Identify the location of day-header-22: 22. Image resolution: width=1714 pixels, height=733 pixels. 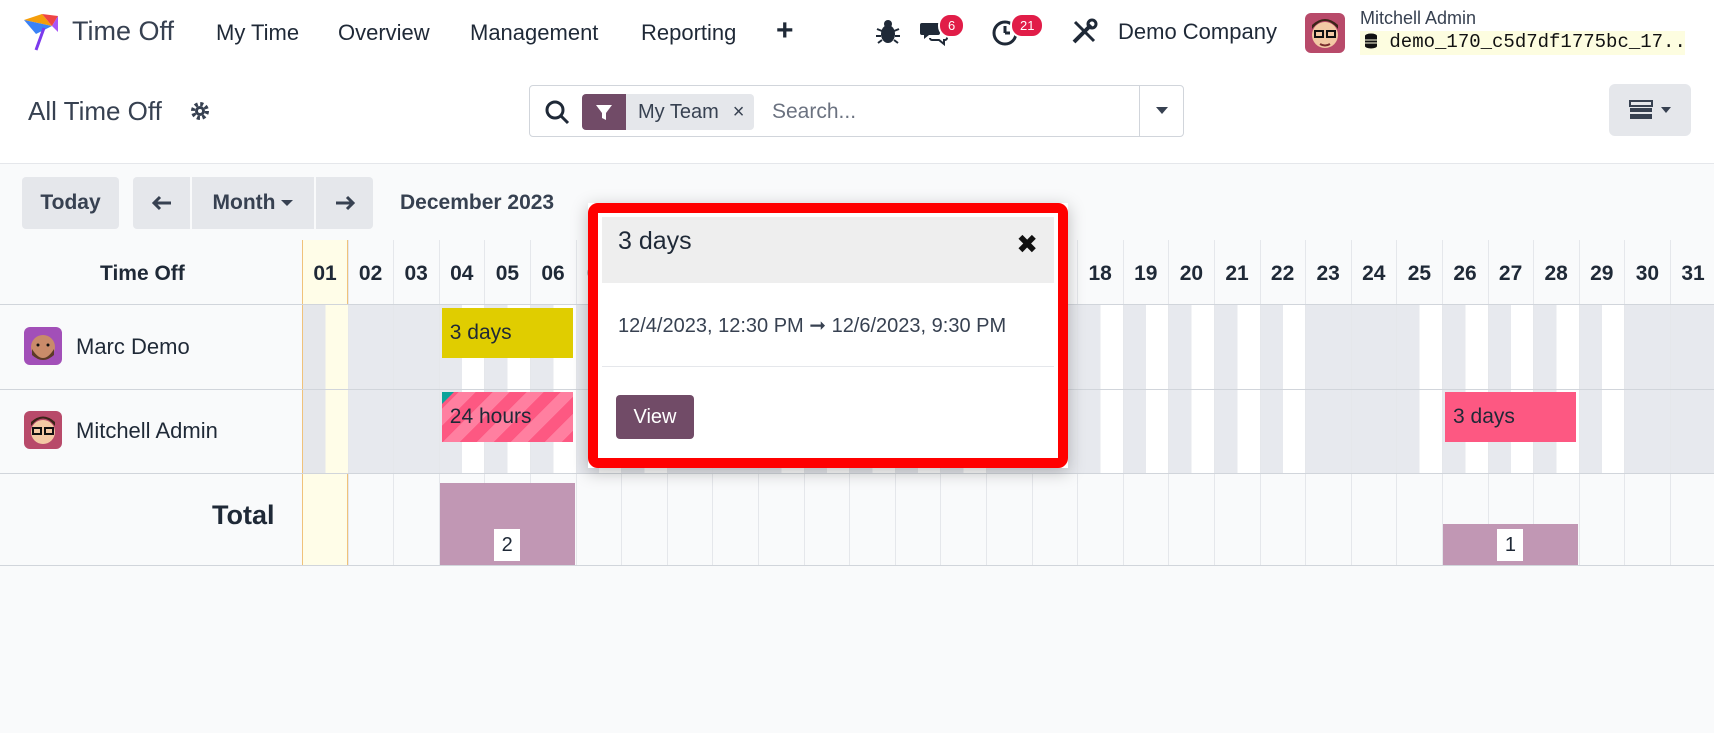
(1282, 273).